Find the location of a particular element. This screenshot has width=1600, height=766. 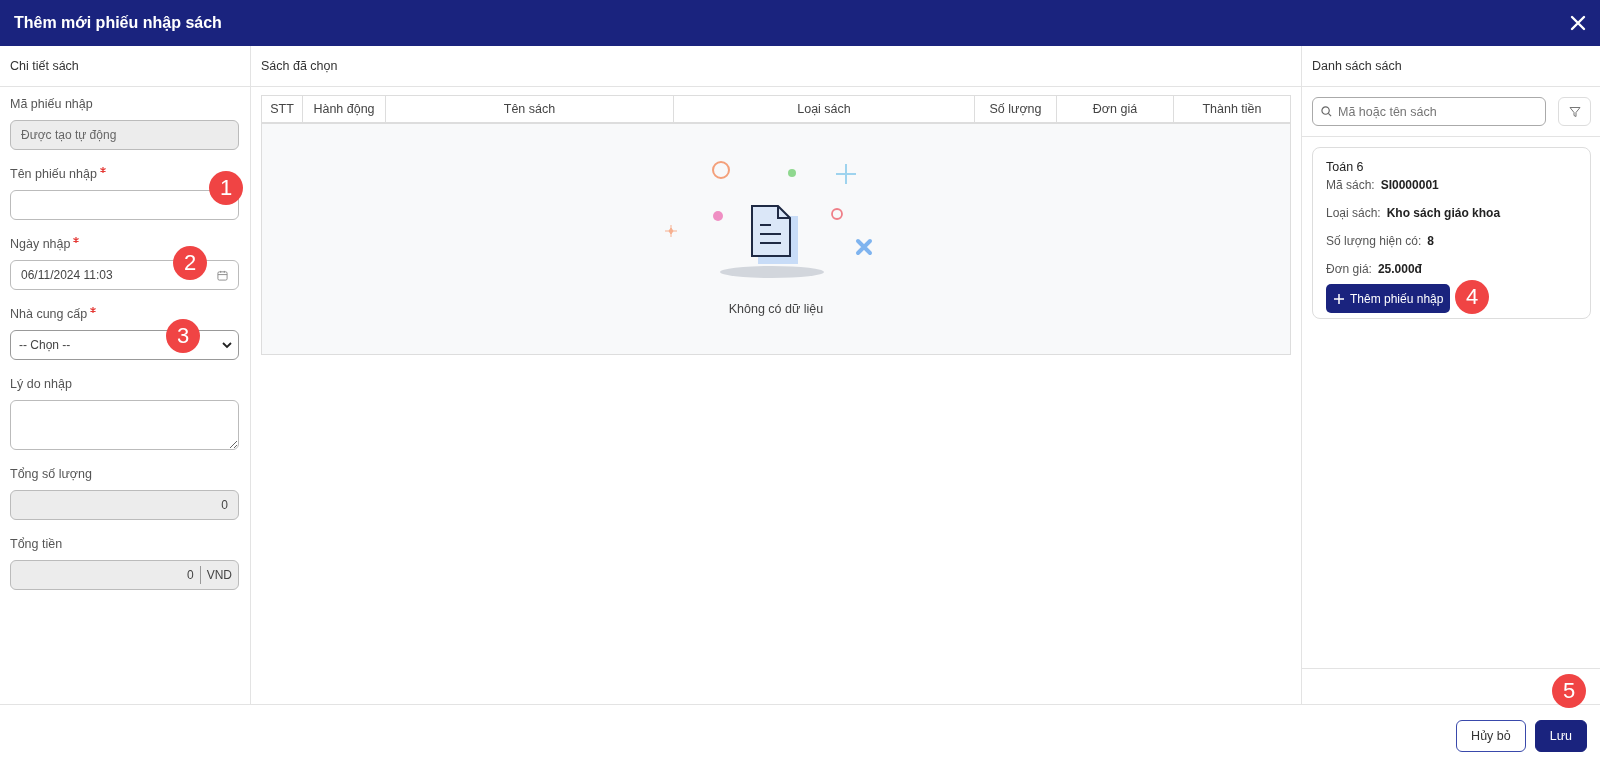

column-header: Đơn giá is located at coordinates (1115, 109).